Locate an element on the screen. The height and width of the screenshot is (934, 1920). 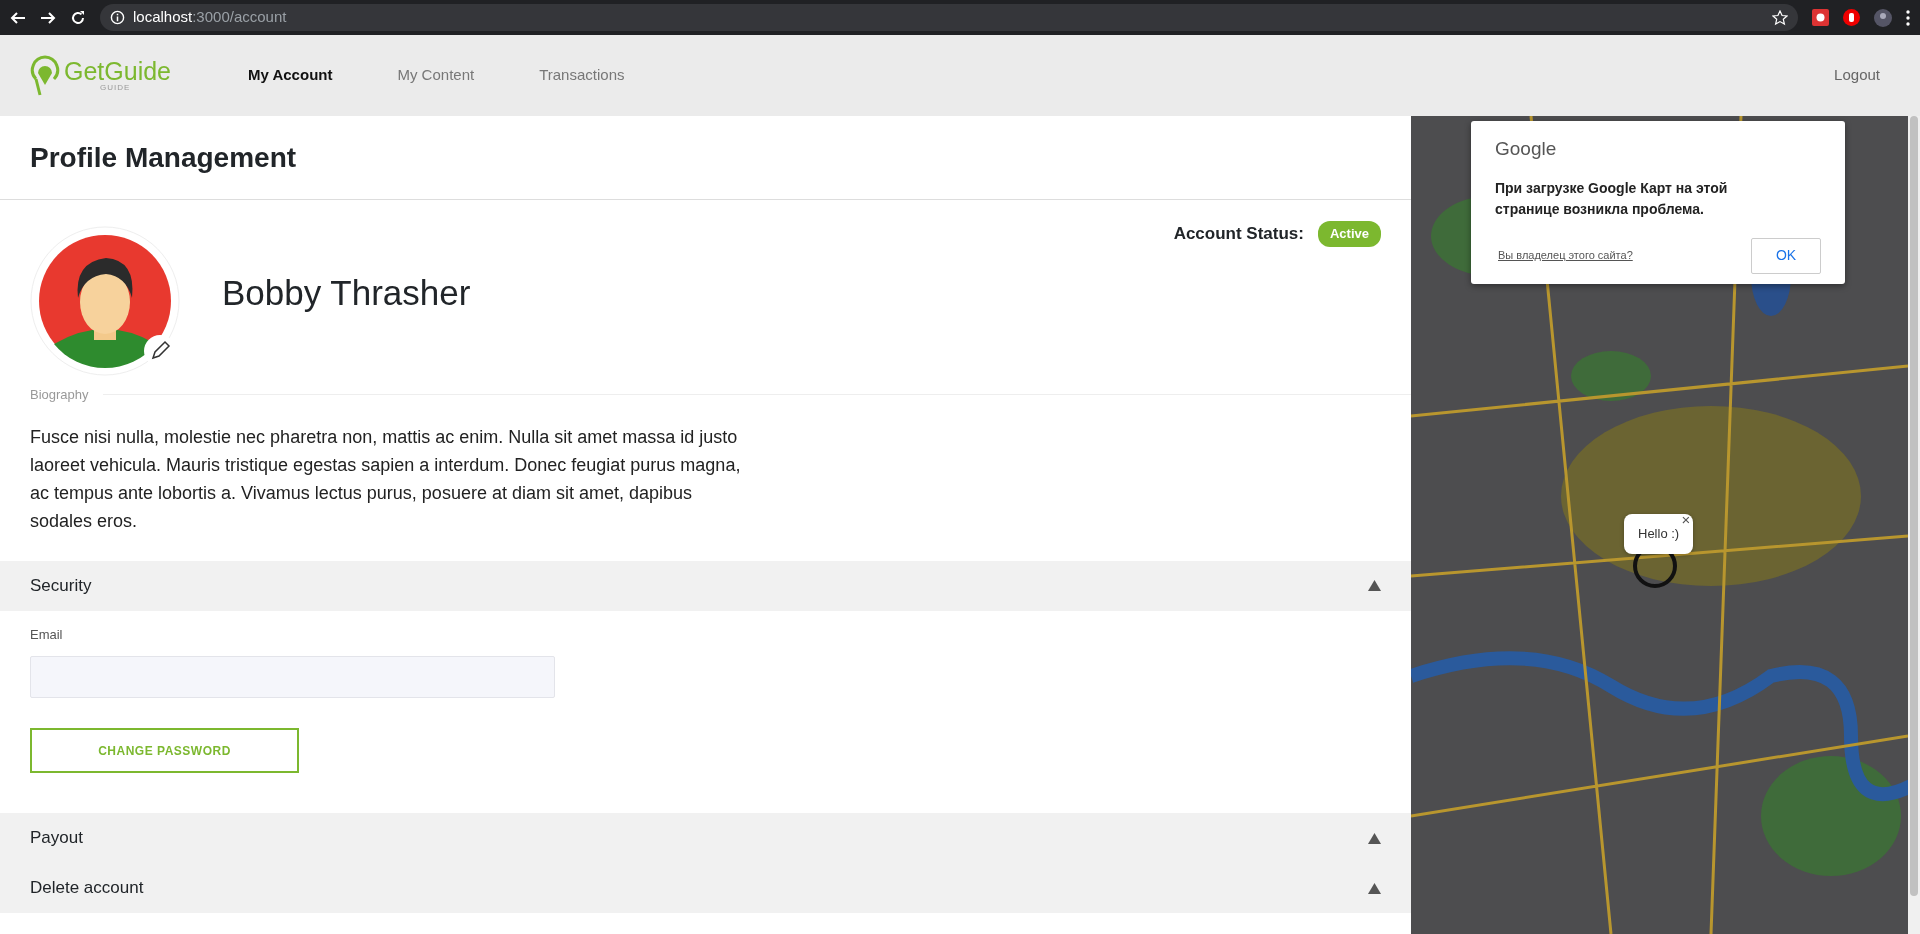
section-header: Delete account is located at coordinates (705, 888).